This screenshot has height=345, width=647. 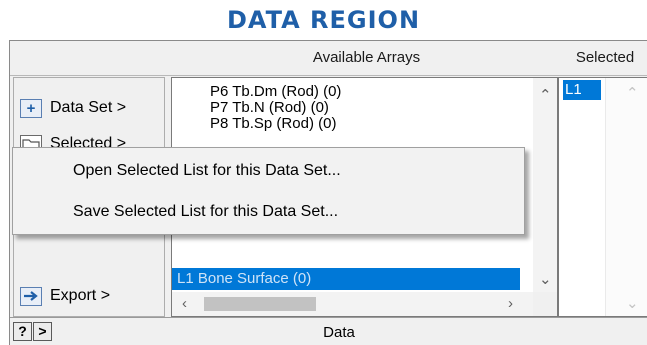 I want to click on export-label: Export >, so click(x=80, y=295).